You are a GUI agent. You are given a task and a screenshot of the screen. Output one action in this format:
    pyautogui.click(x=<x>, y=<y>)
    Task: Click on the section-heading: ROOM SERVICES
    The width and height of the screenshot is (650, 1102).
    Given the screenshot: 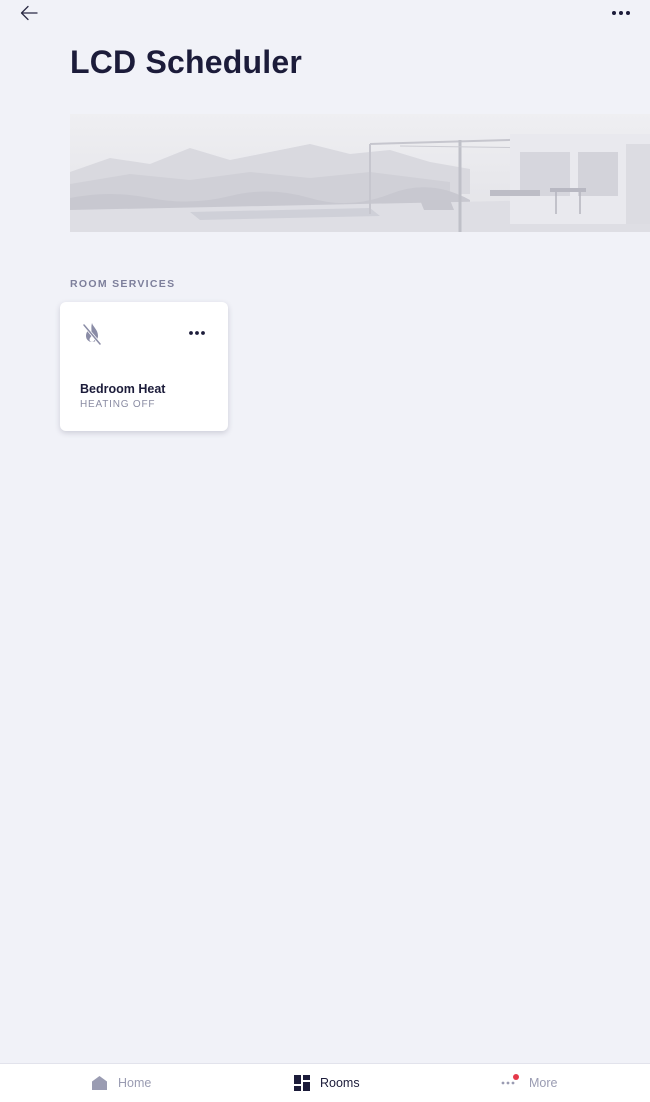 What is the action you would take?
    pyautogui.click(x=123, y=284)
    